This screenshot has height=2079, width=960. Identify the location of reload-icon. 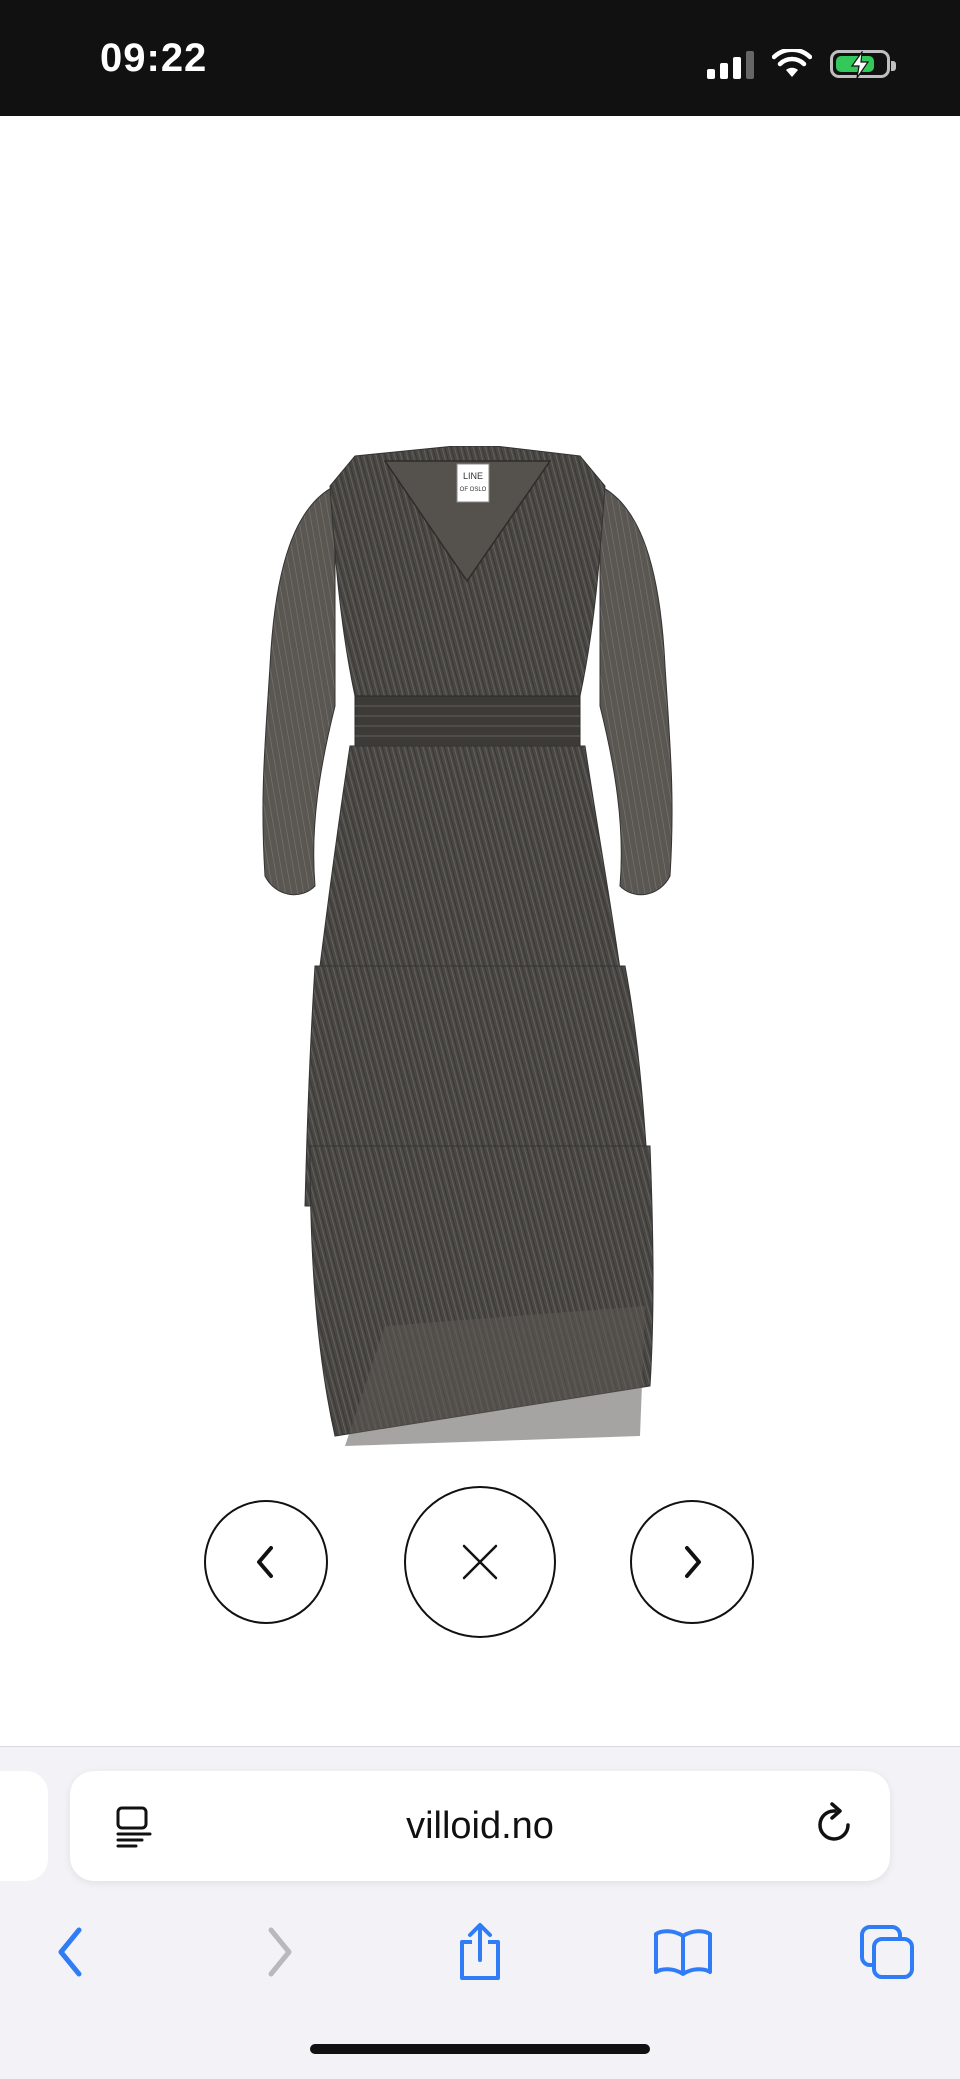
(835, 1825).